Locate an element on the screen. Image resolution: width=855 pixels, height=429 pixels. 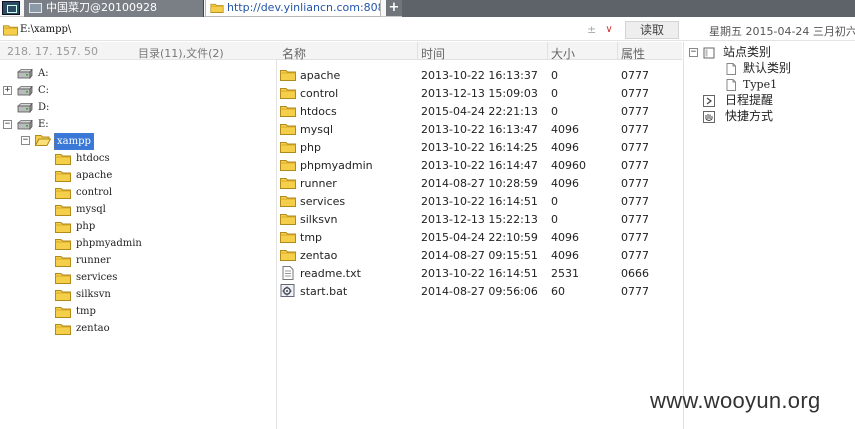
file-name: tmp is located at coordinates (311, 237).